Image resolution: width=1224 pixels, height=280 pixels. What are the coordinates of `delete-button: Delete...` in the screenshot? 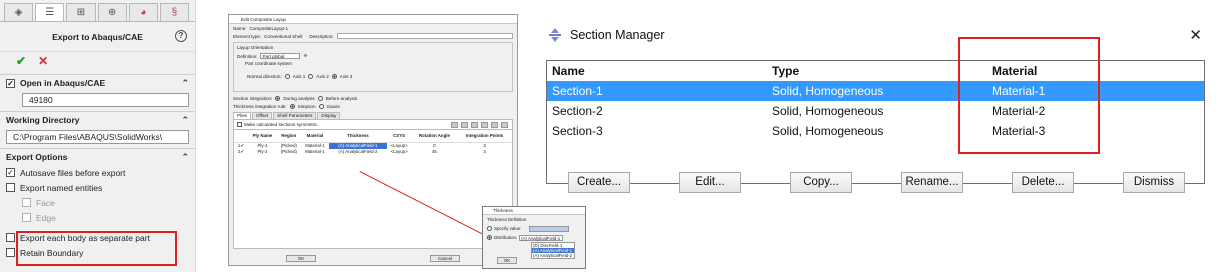 It's located at (1043, 182).